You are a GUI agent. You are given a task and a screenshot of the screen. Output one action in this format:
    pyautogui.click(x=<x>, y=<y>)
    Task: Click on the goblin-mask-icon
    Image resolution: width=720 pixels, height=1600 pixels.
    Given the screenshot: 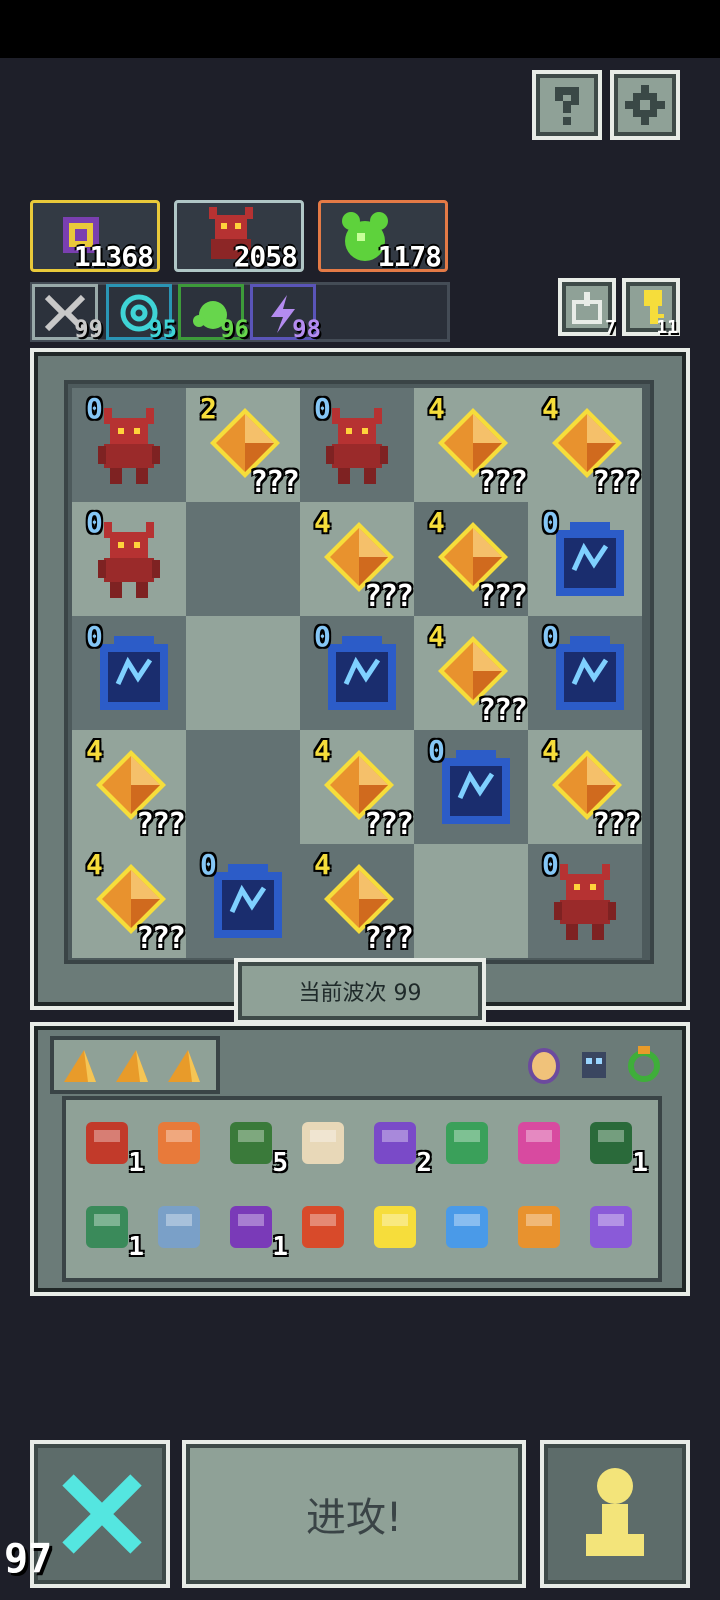 What is the action you would take?
    pyautogui.click(x=611, y=1143)
    